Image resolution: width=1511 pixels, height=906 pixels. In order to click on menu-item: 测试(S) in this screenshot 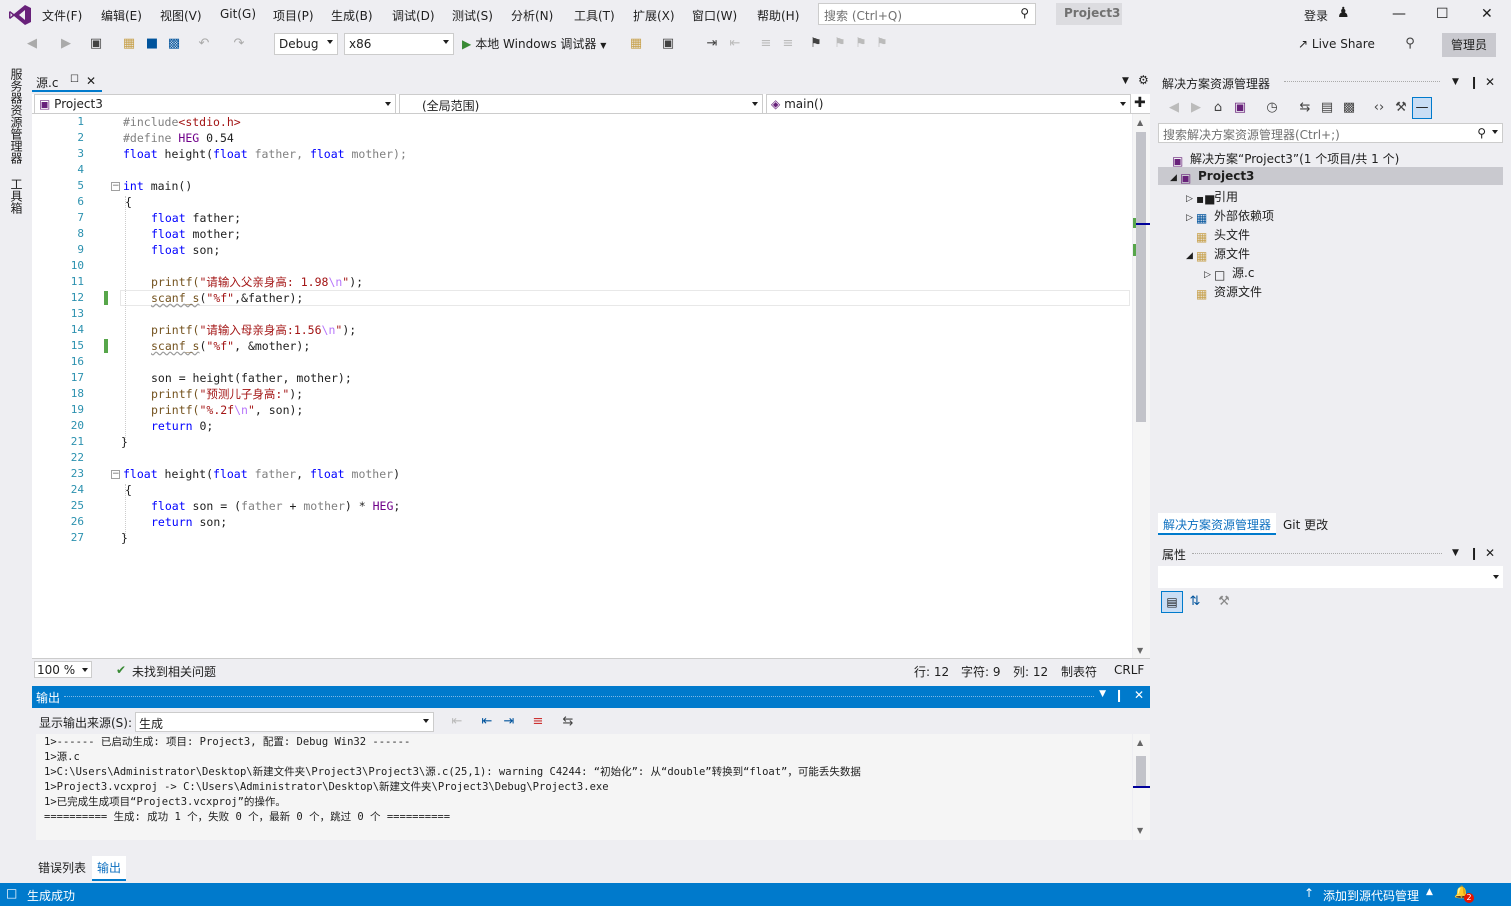, I will do `click(472, 15)`.